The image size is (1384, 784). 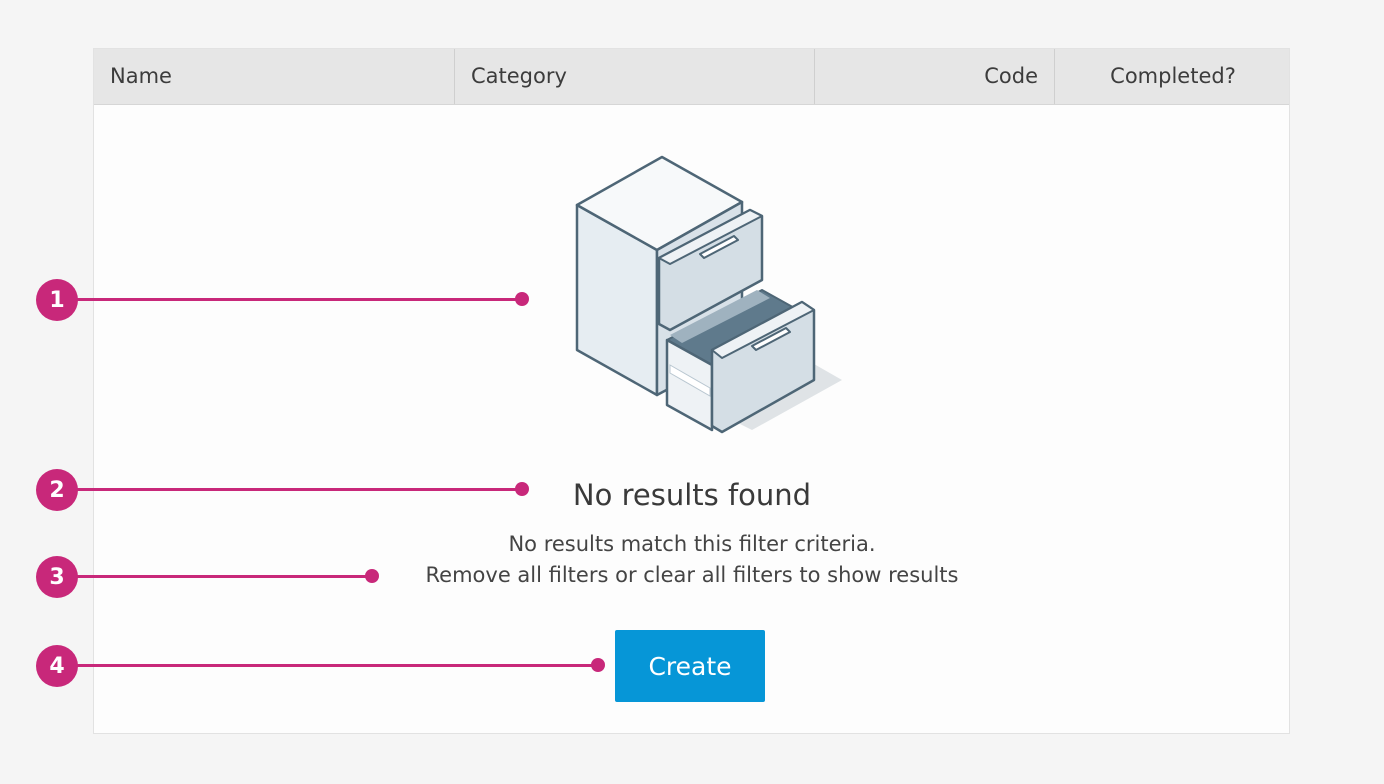 What do you see at coordinates (692, 544) in the screenshot?
I see `empty-state-description-line-1: No results match this filter criteria.` at bounding box center [692, 544].